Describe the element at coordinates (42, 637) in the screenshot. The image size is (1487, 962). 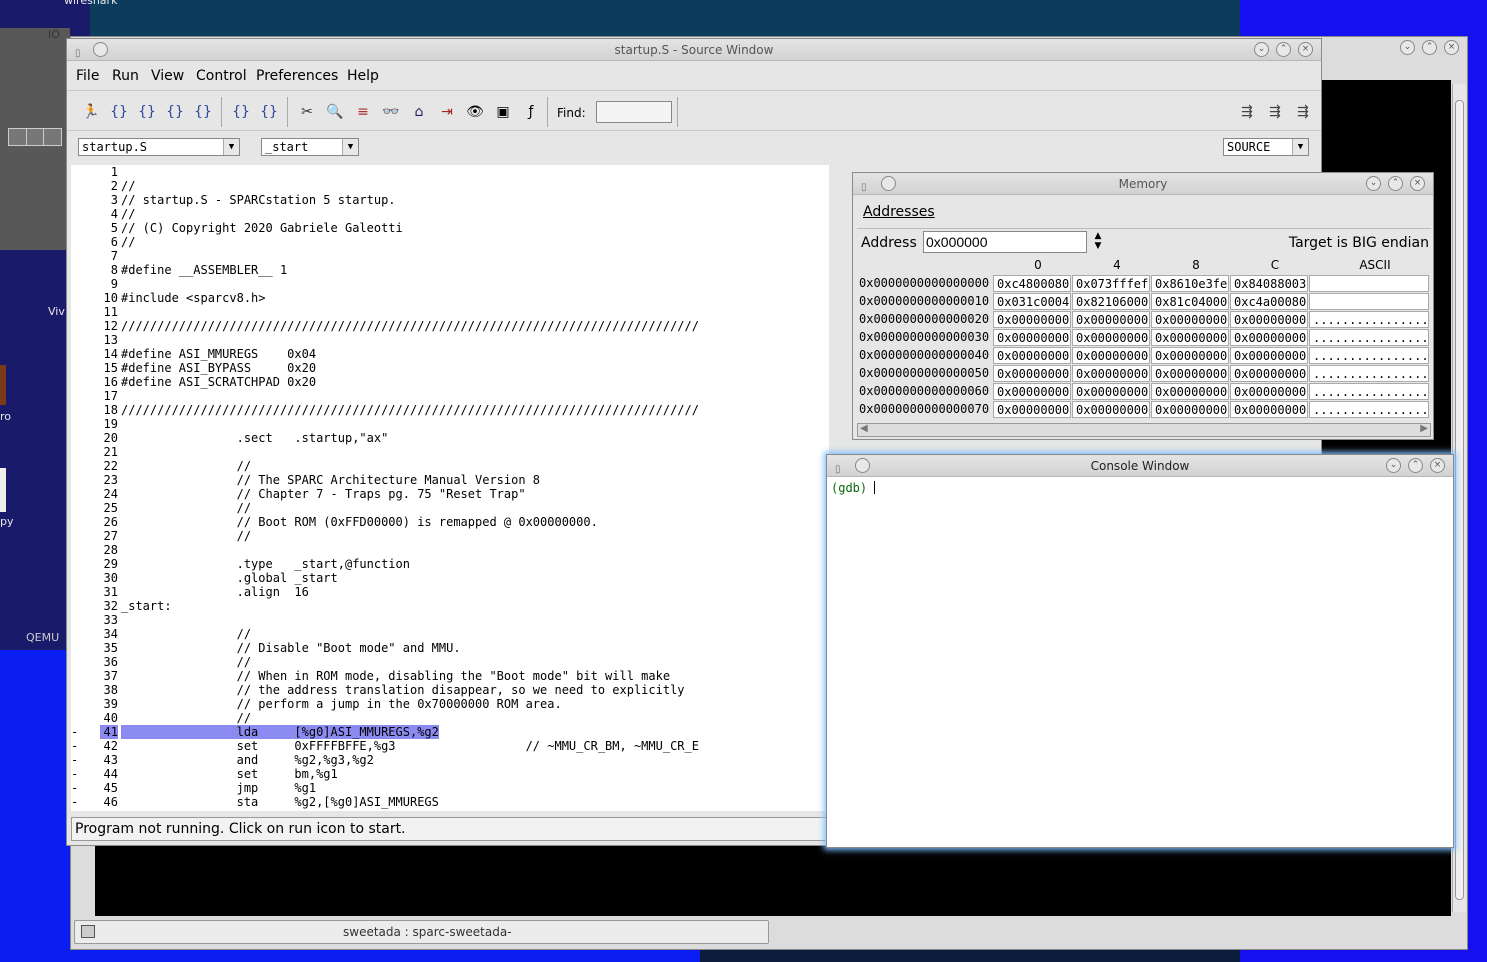
I see `desktop-icon-label-qemu: QEMU` at that location.